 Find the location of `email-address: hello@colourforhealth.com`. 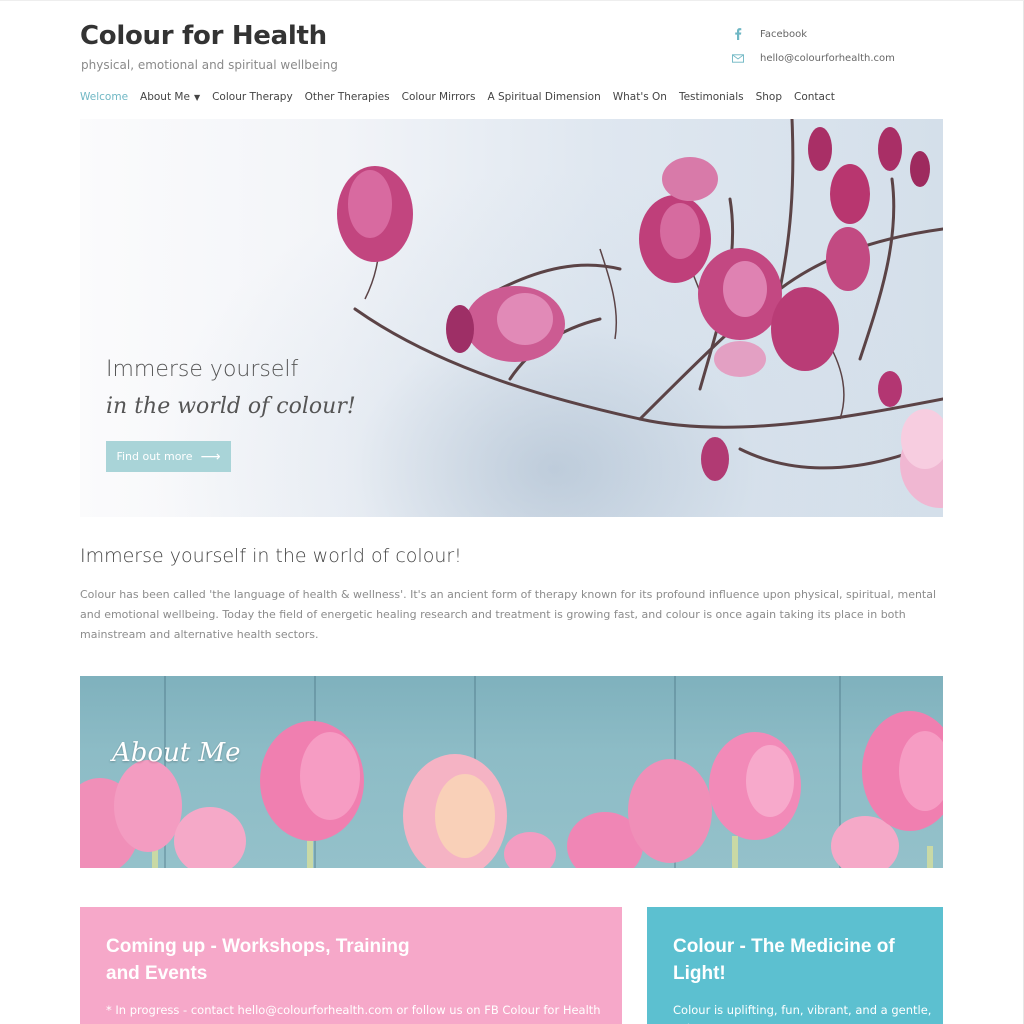

email-address: hello@colourforhealth.com is located at coordinates (827, 58).